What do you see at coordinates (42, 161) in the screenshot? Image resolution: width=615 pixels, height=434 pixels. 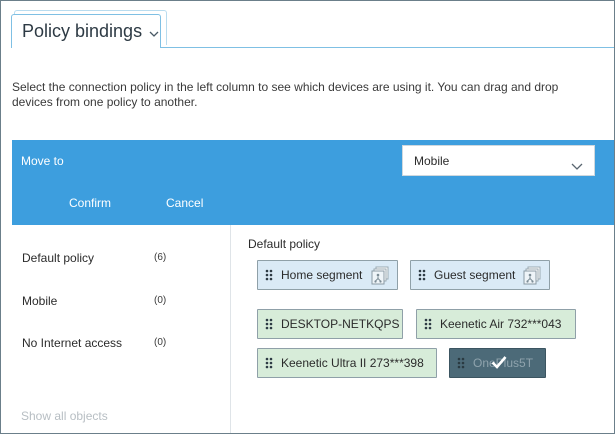 I see `move-to-label: Move to` at bounding box center [42, 161].